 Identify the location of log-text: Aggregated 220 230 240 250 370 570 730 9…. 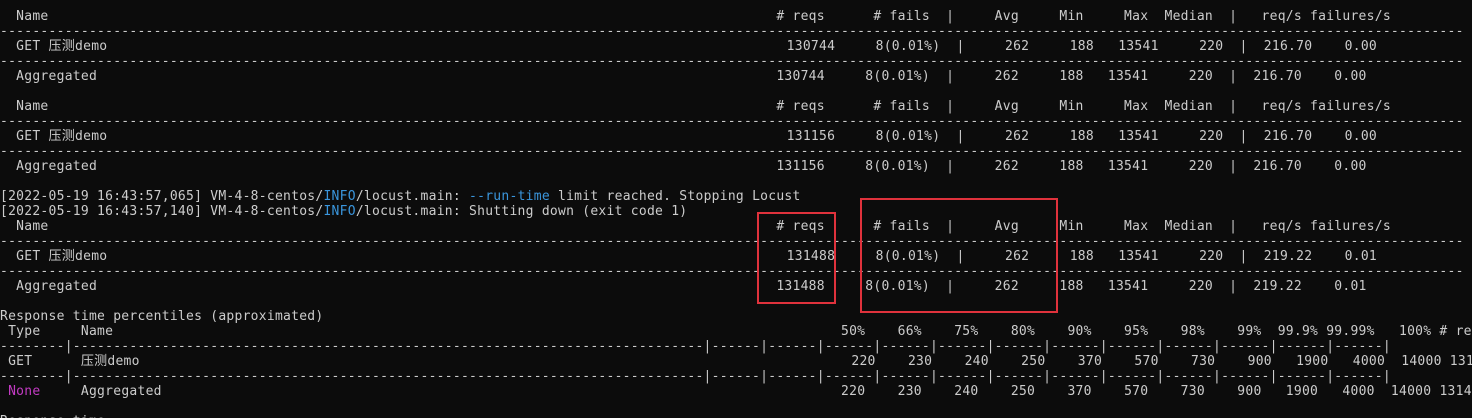
(756, 391).